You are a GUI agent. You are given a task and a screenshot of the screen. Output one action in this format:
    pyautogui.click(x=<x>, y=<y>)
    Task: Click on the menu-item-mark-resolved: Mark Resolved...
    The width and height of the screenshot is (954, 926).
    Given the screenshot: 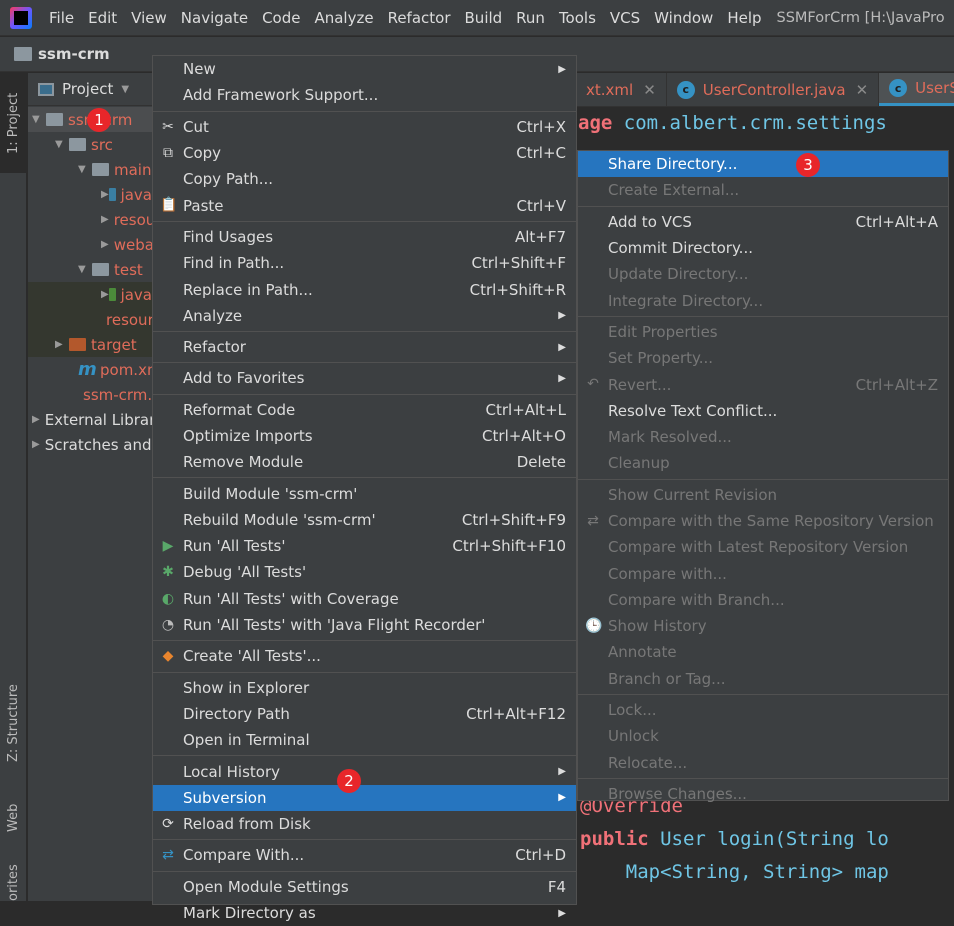 What is the action you would take?
    pyautogui.click(x=763, y=437)
    